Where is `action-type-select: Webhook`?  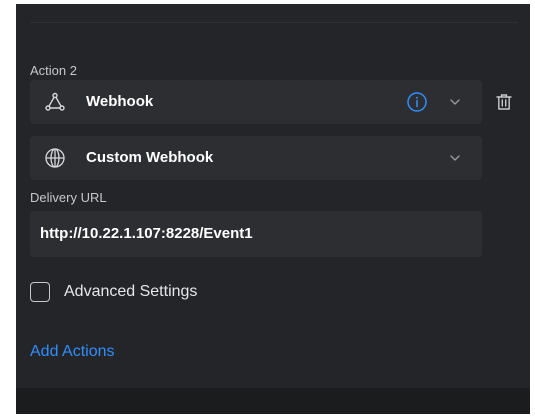
action-type-select: Webhook is located at coordinates (256, 102).